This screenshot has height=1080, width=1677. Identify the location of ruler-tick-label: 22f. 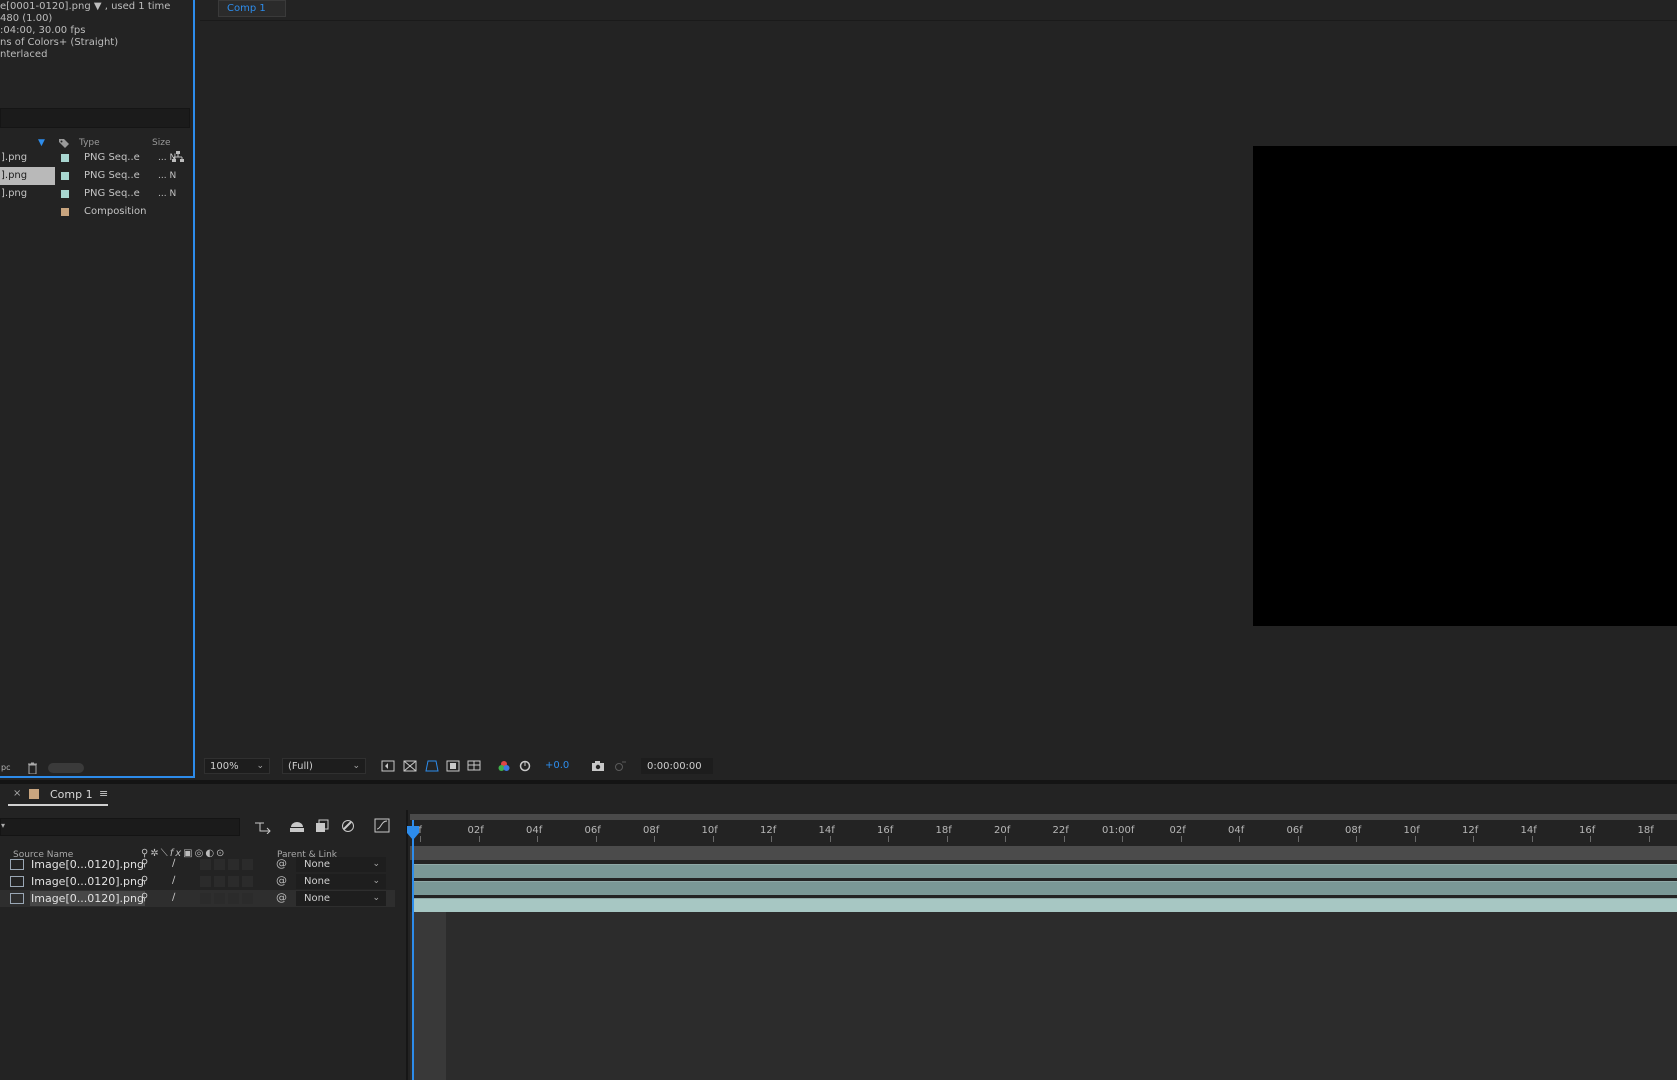
(1060, 830).